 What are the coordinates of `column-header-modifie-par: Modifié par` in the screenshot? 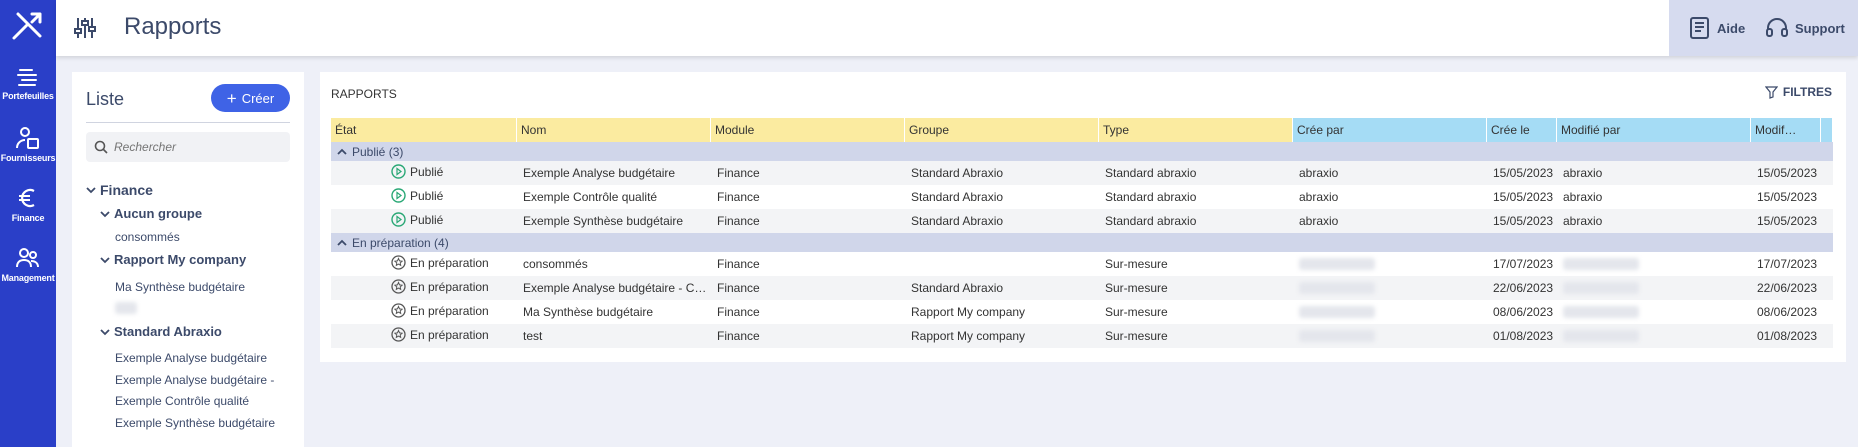 It's located at (1654, 130).